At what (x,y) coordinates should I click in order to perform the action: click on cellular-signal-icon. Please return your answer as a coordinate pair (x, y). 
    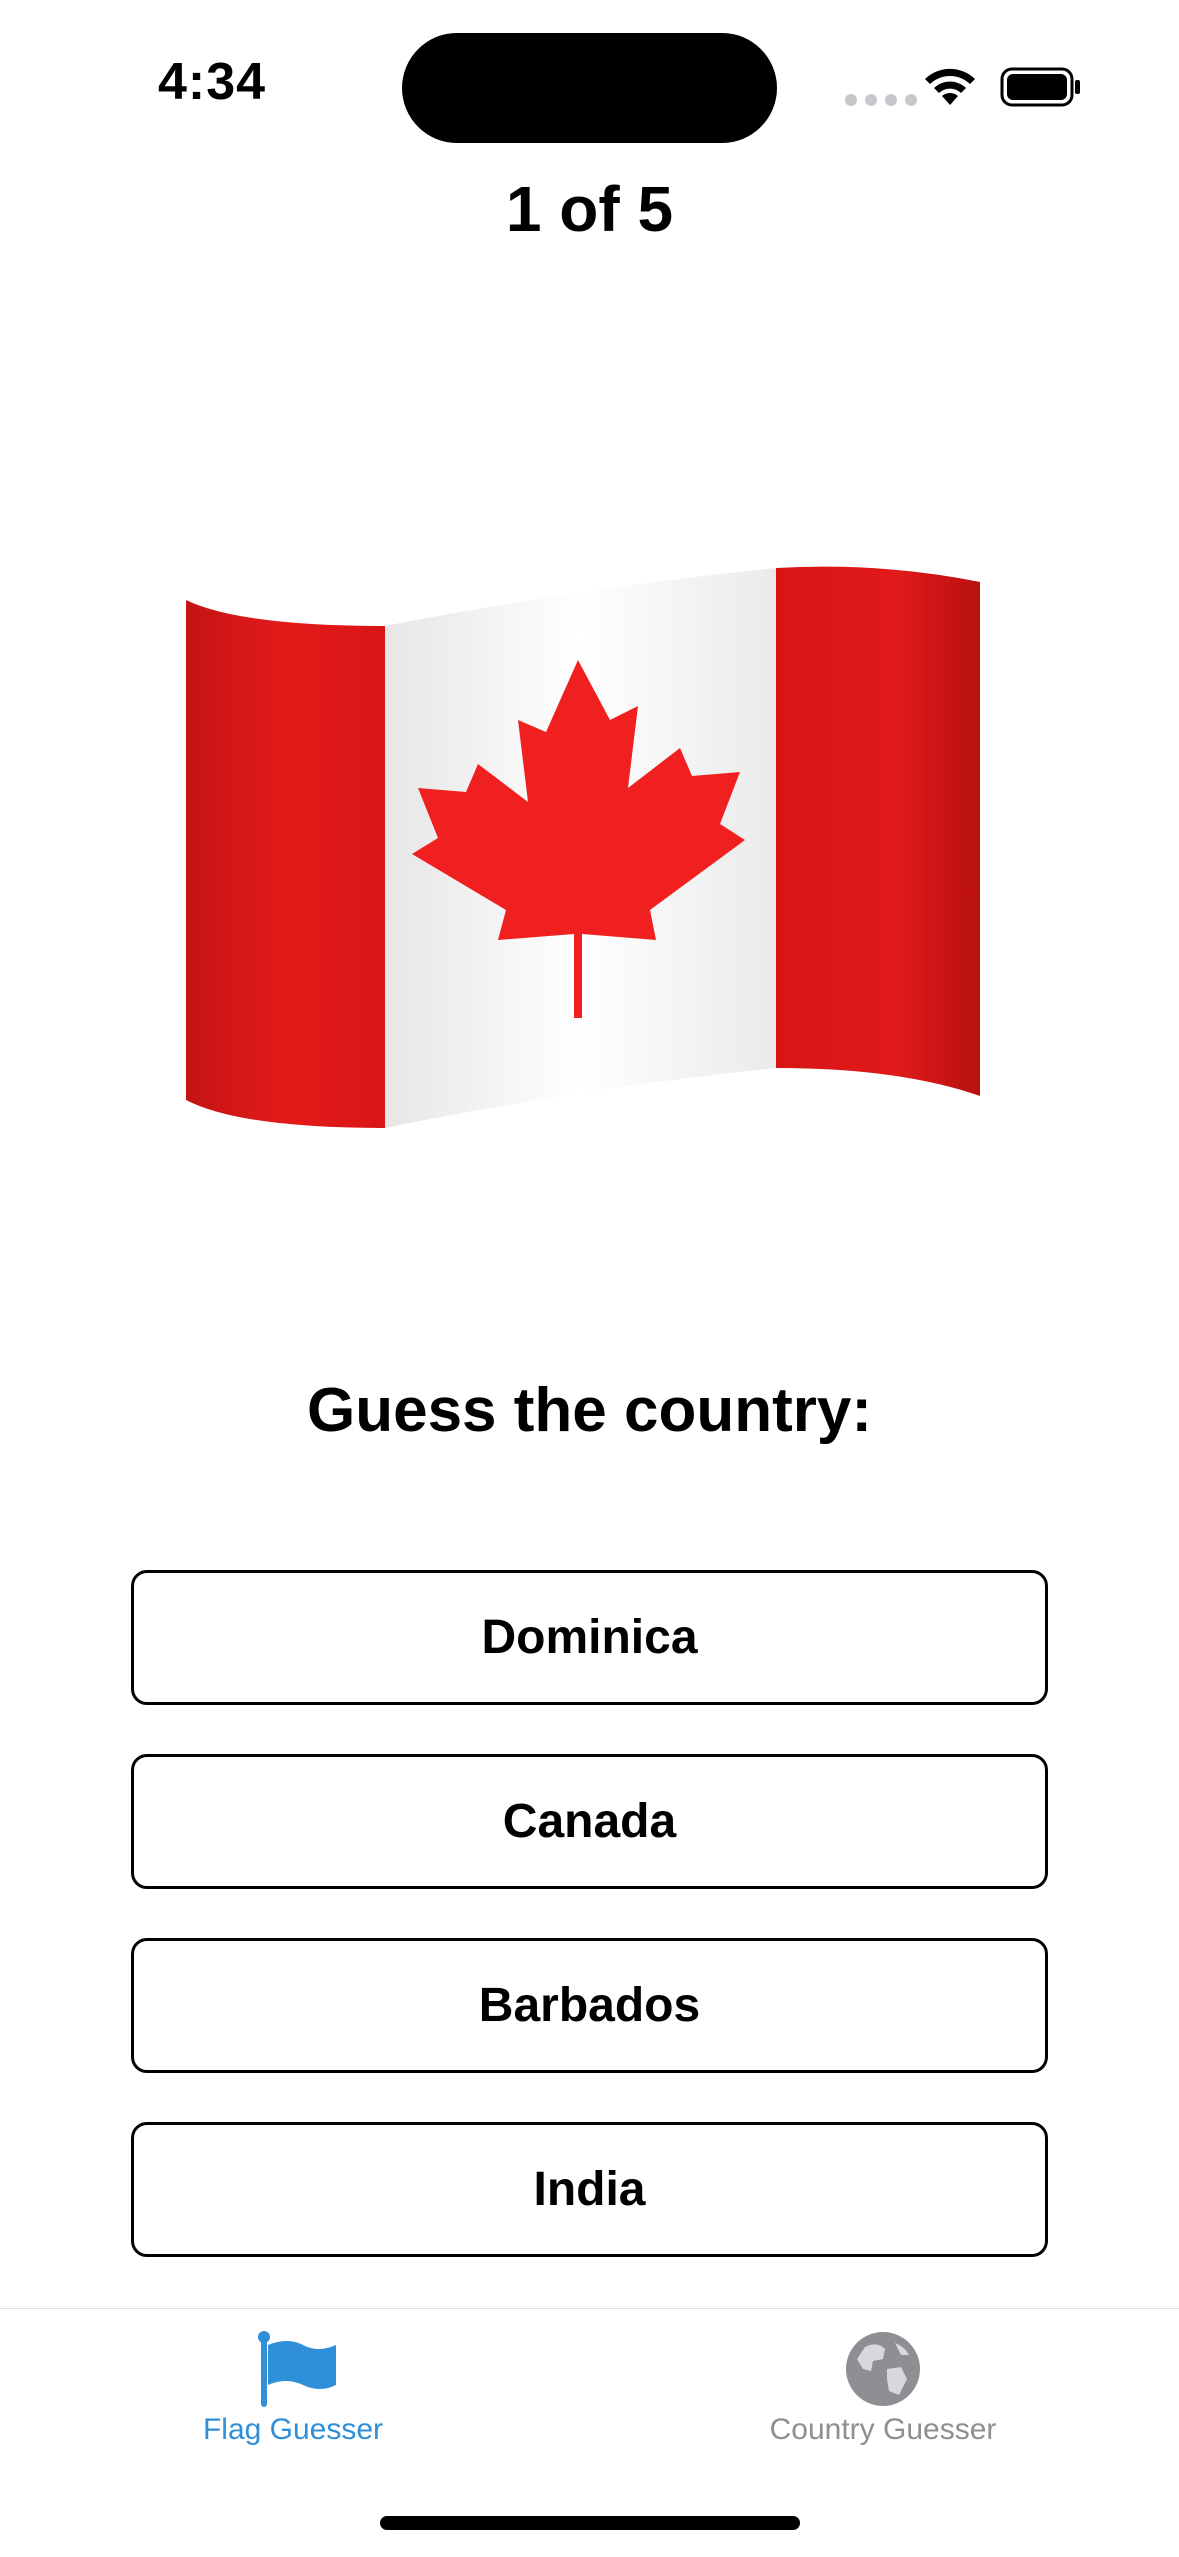
    Looking at the image, I should click on (881, 100).